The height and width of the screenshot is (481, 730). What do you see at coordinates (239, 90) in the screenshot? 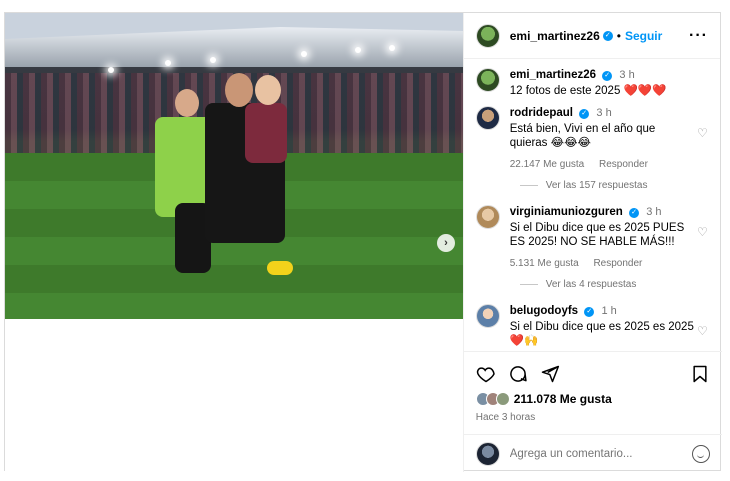
I see `goalkeeper-head` at bounding box center [239, 90].